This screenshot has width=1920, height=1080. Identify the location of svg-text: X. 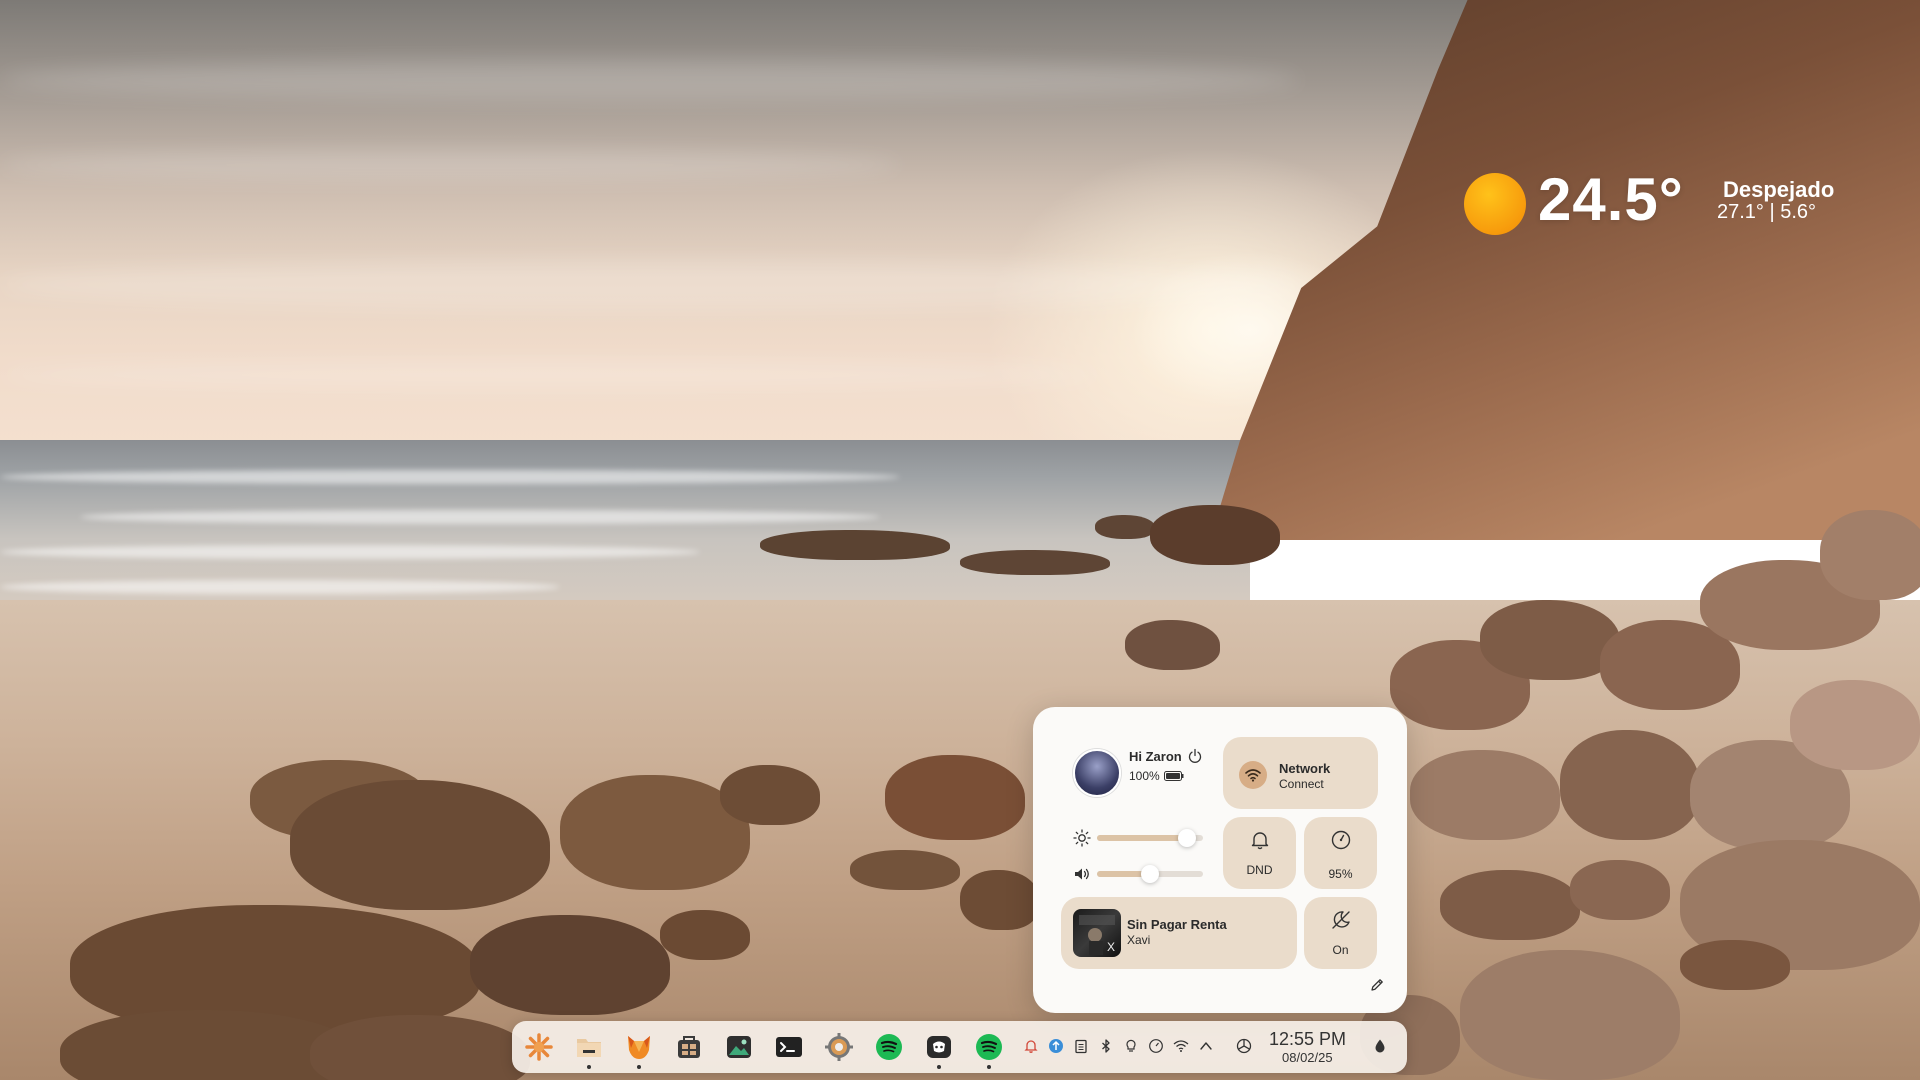
(1111, 947).